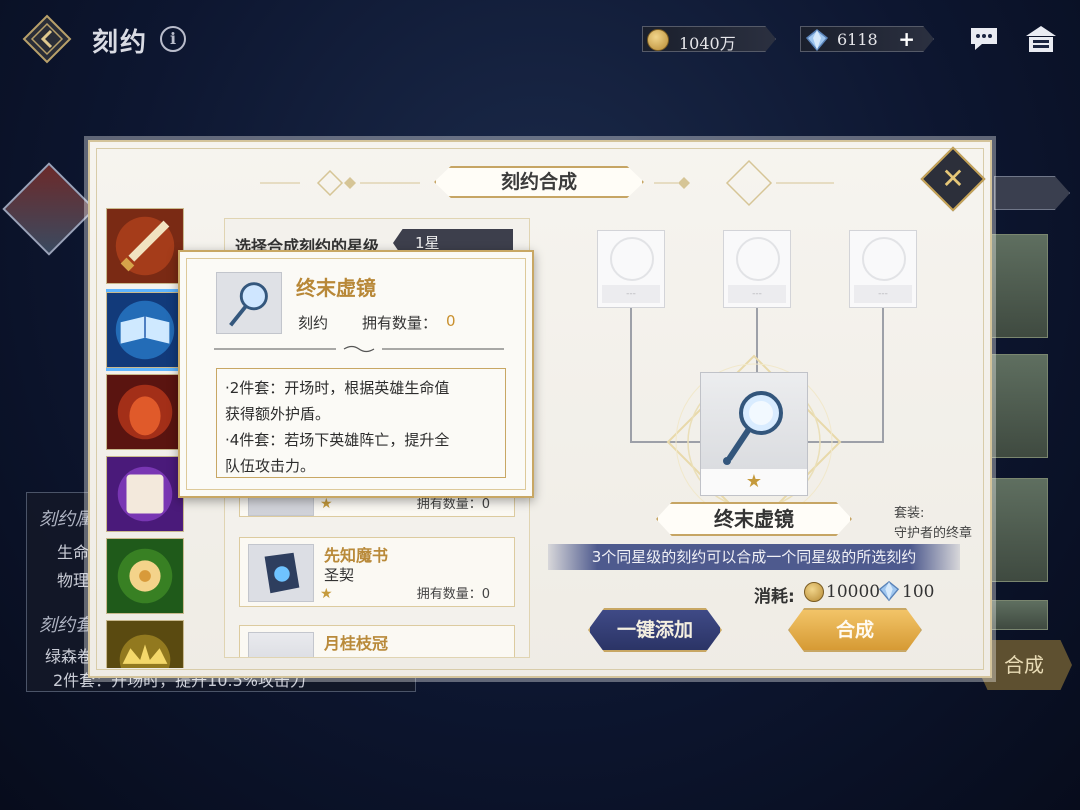 The image size is (1080, 810). Describe the element at coordinates (1032, 193) in the screenshot. I see `mask-toggle-button` at that location.